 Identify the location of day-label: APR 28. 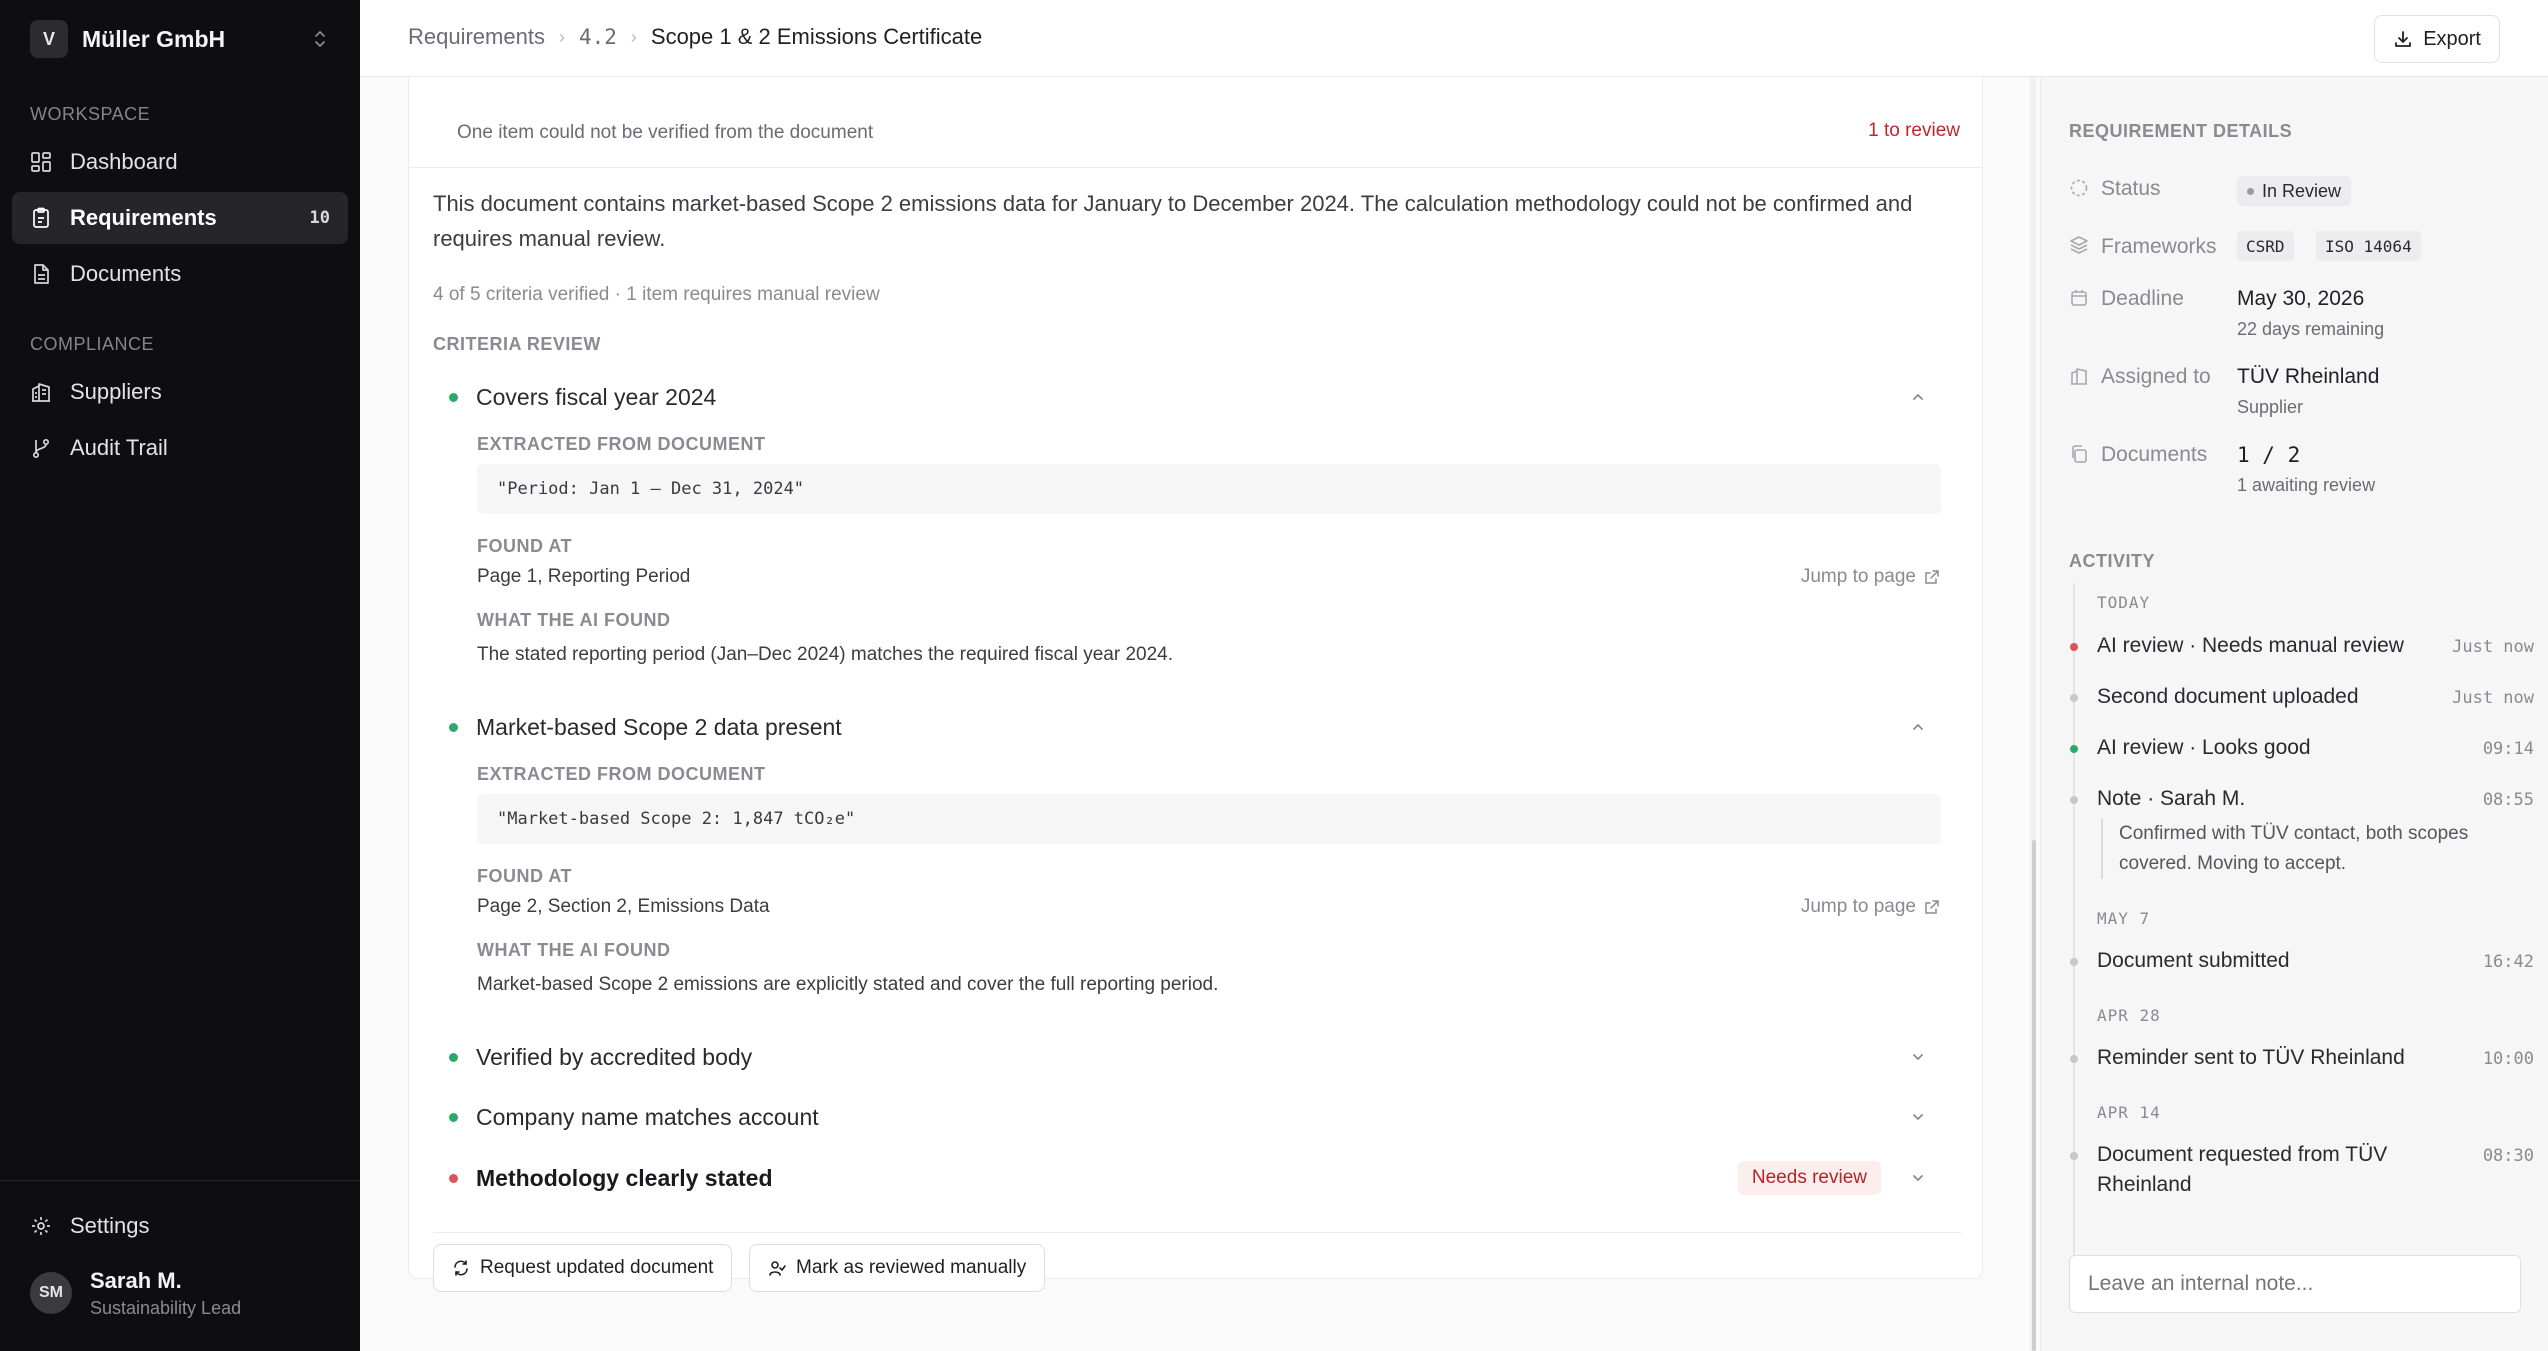
(2129, 1015).